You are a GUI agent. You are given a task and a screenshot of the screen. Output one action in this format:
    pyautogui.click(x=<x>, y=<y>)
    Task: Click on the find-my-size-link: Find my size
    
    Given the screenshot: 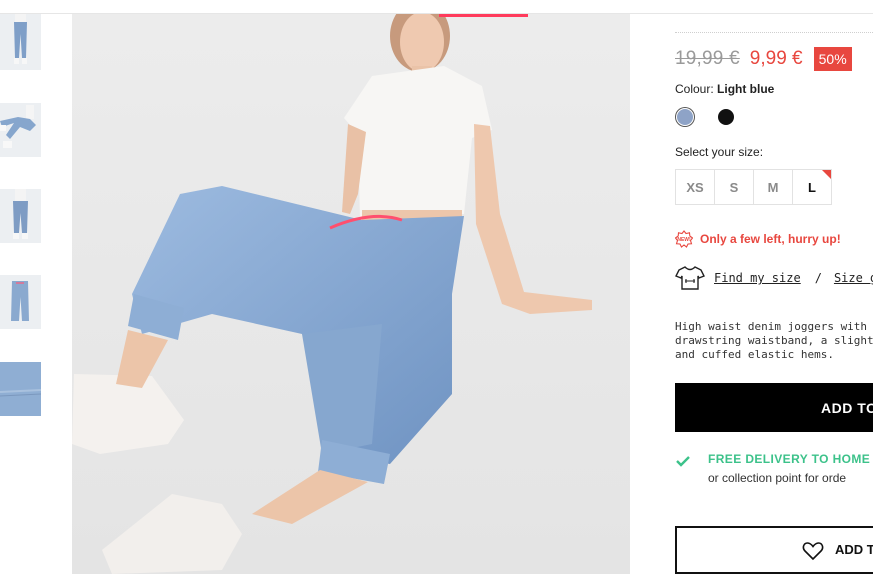 What is the action you would take?
    pyautogui.click(x=757, y=278)
    